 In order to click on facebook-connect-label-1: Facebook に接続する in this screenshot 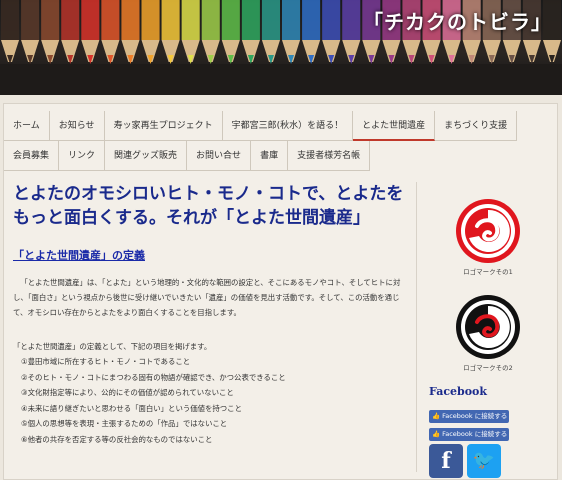, I will do `click(475, 416)`.